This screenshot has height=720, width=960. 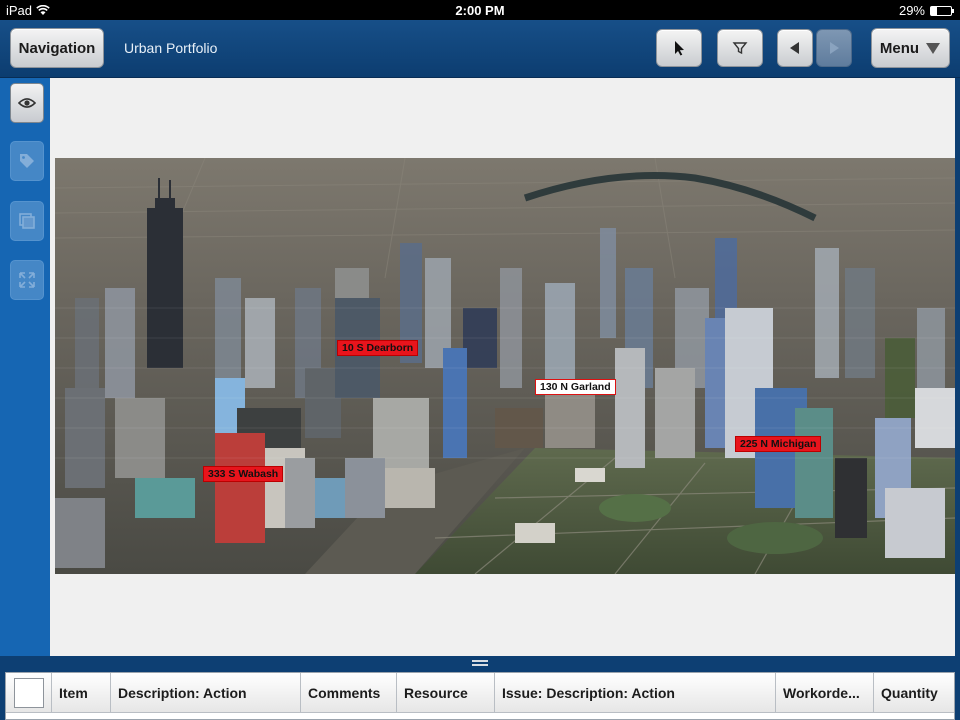 I want to click on eye-icon, so click(x=27, y=103).